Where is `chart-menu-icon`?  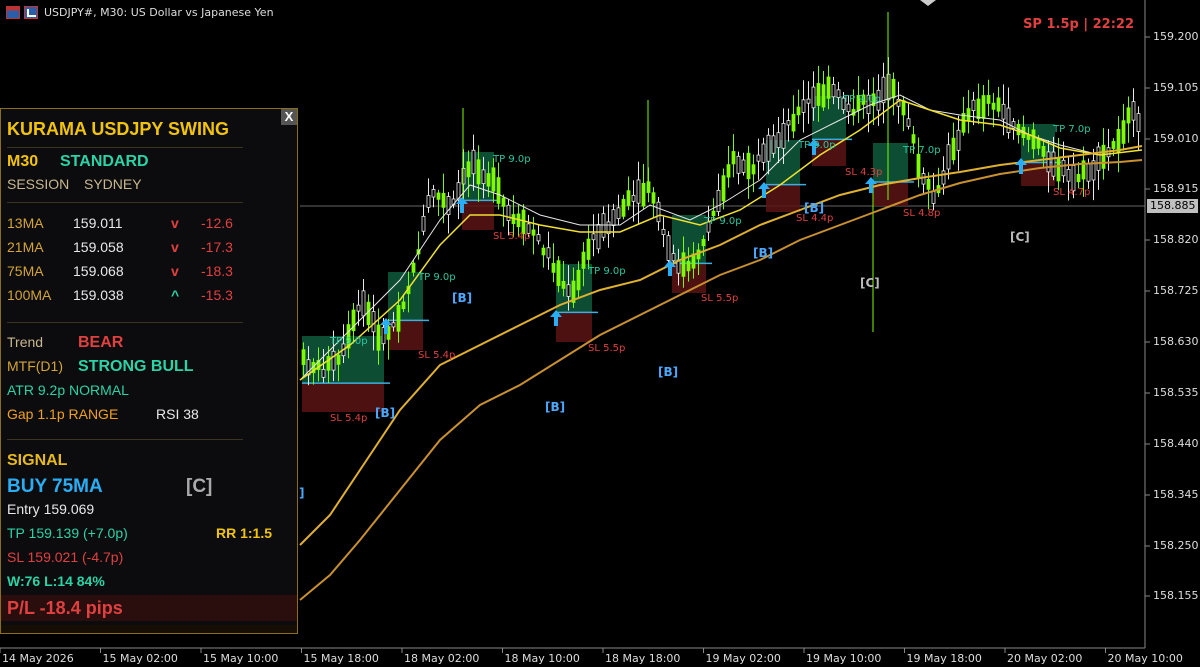 chart-menu-icon is located at coordinates (13, 12).